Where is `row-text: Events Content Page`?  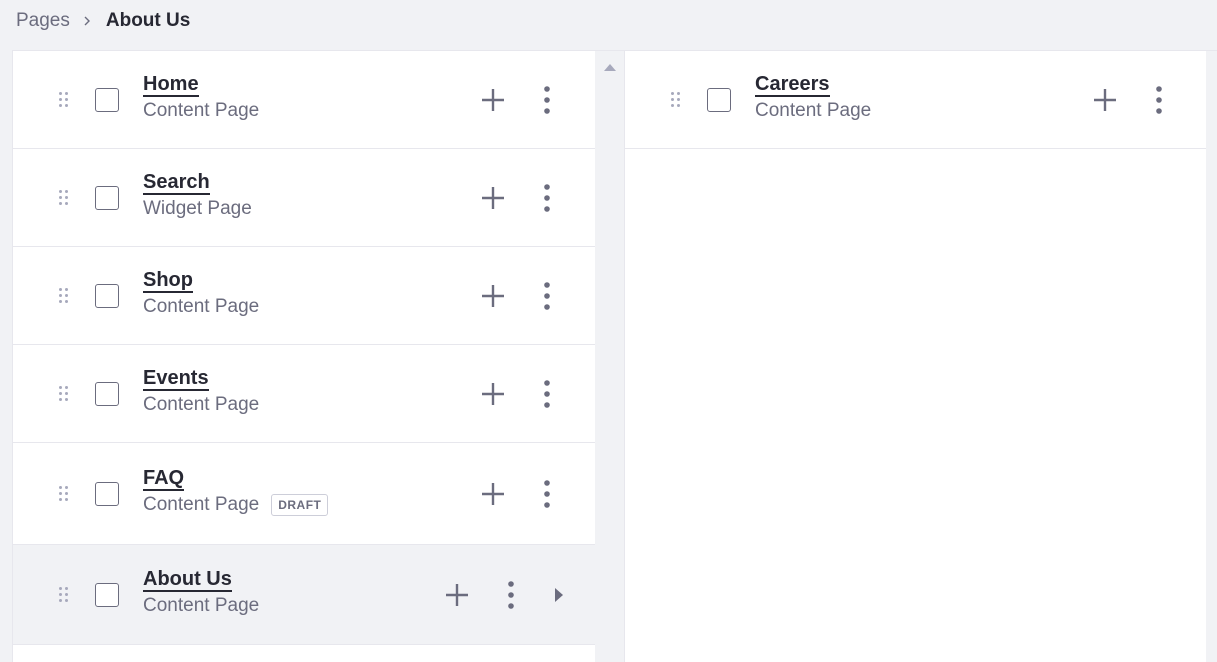
row-text: Events Content Page is located at coordinates (201, 391).